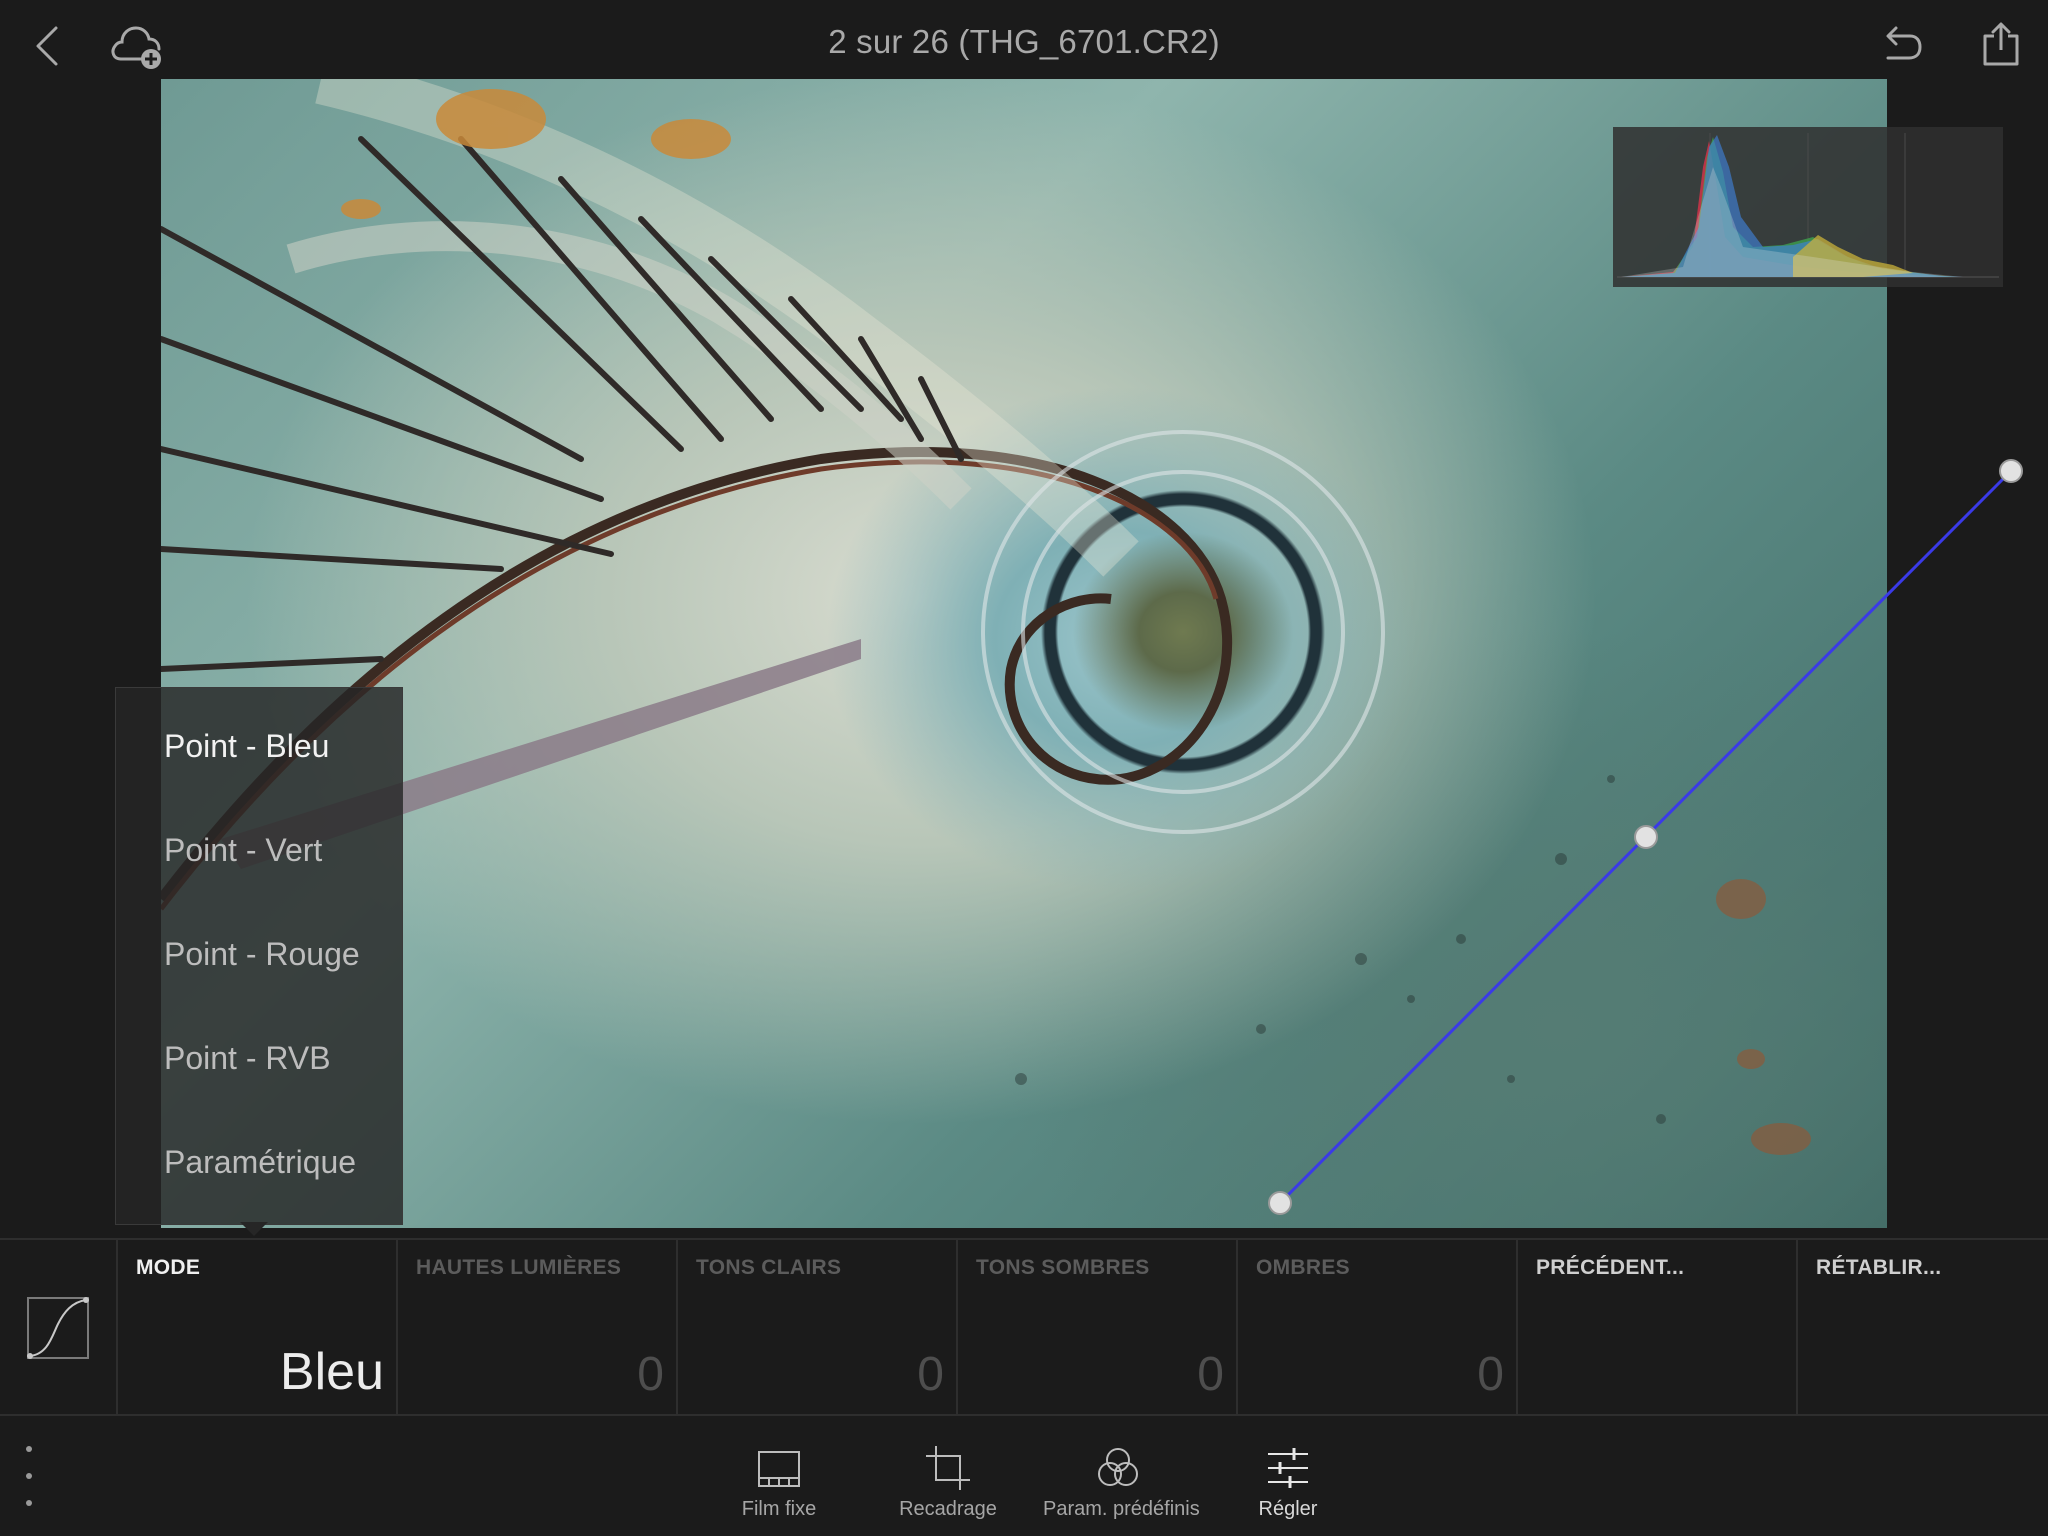  What do you see at coordinates (1063, 1267) in the screenshot?
I see `panel-label-tons-sombres: TONS SOMBRES` at bounding box center [1063, 1267].